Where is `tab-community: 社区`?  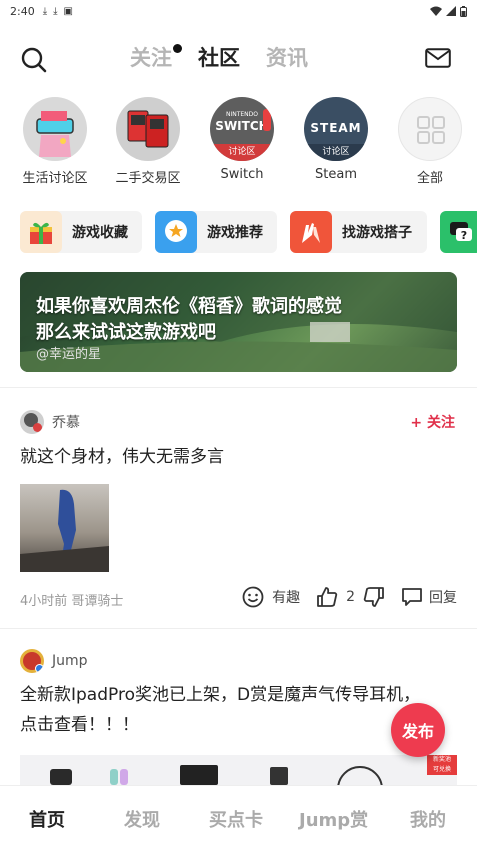
tab-community: 社区 is located at coordinates (219, 57).